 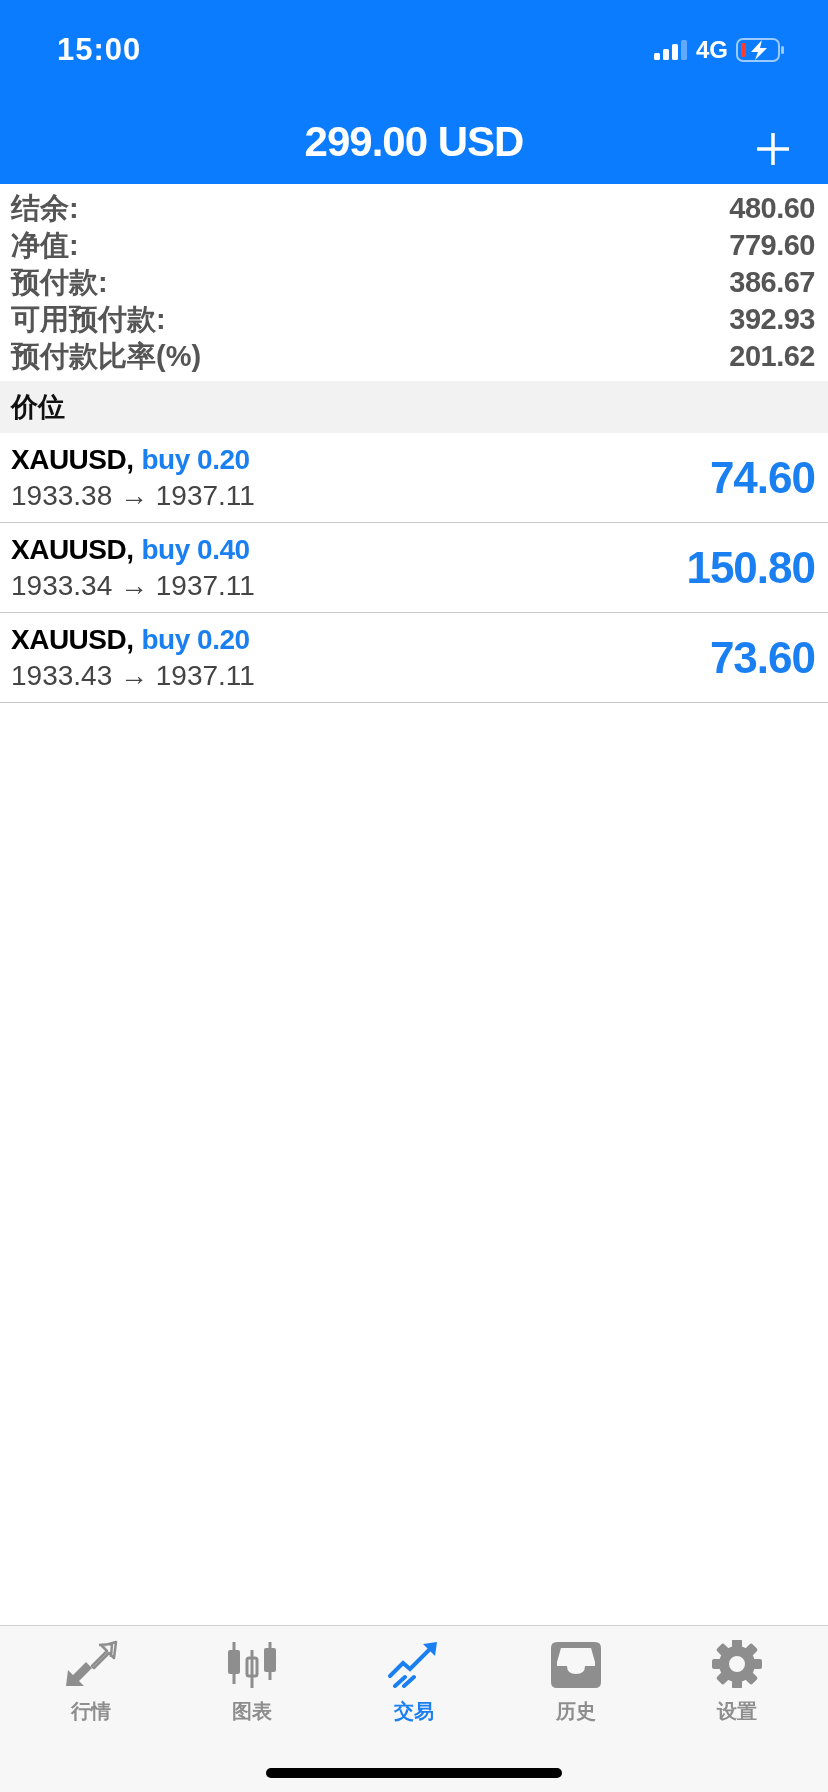 I want to click on summary-label: 预付款:, so click(x=59, y=282).